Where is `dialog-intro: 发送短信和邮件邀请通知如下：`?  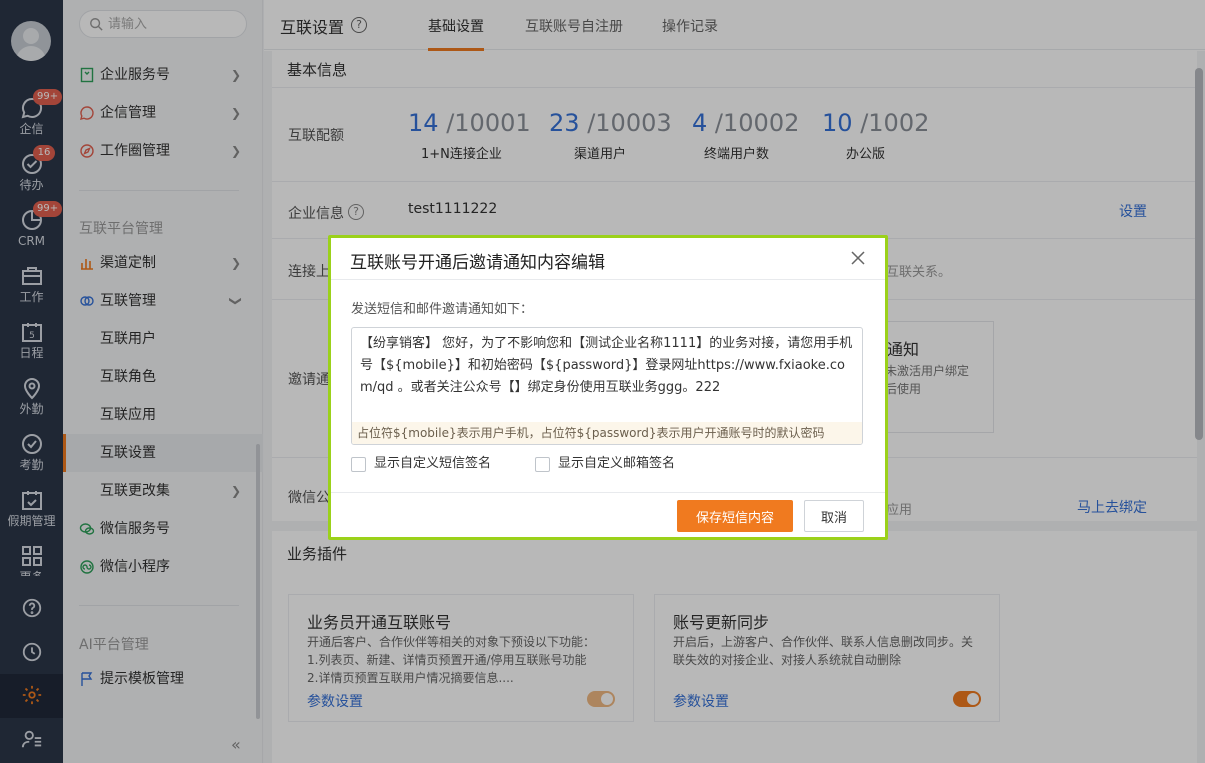 dialog-intro: 发送短信和邮件邀请通知如下： is located at coordinates (442, 309).